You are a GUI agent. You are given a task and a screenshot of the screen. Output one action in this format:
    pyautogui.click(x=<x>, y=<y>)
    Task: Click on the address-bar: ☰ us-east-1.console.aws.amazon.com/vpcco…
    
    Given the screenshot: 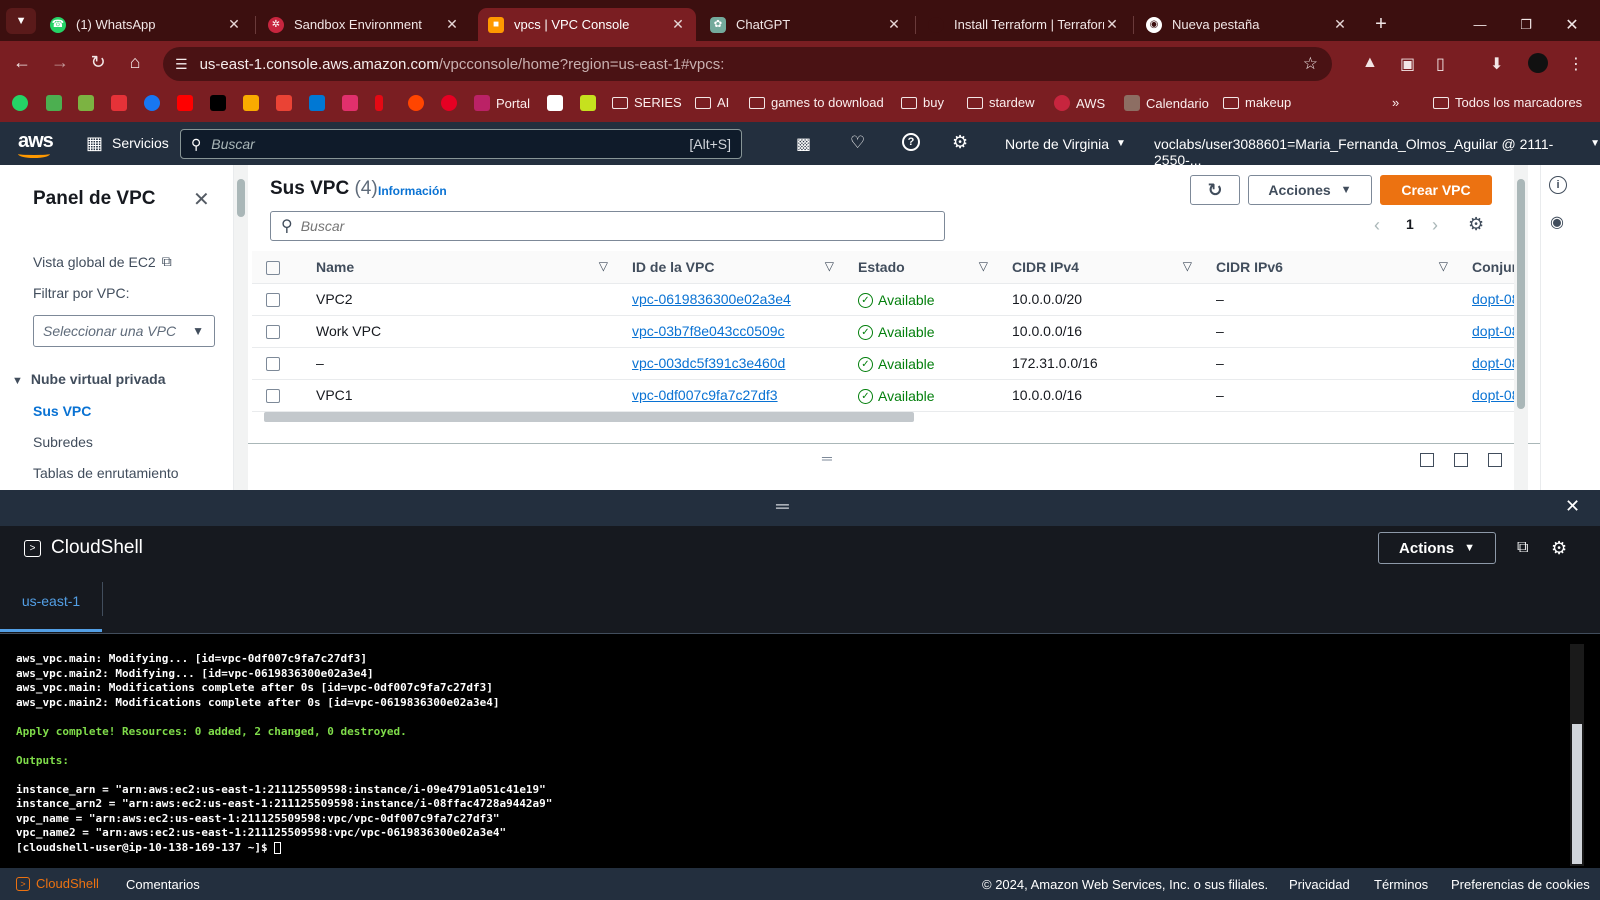 What is the action you would take?
    pyautogui.click(x=747, y=64)
    